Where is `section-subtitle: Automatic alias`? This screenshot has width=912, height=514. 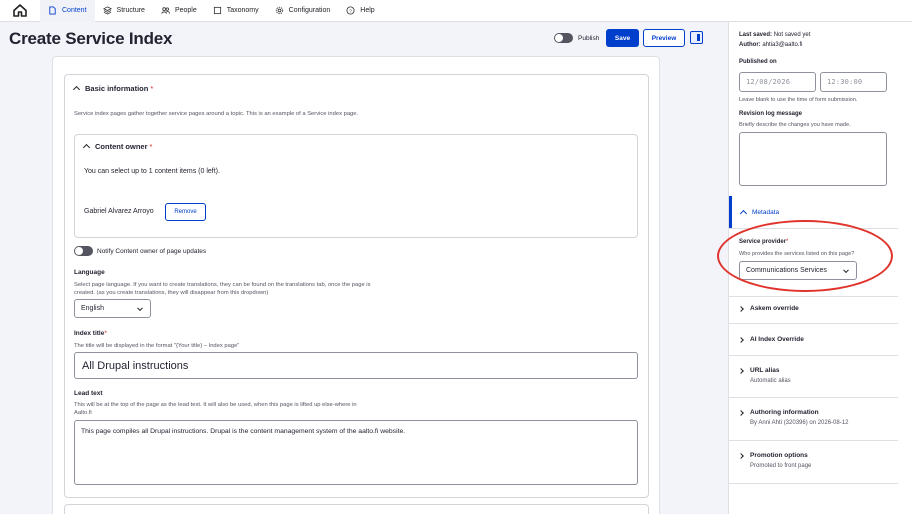 section-subtitle: Automatic alias is located at coordinates (770, 381).